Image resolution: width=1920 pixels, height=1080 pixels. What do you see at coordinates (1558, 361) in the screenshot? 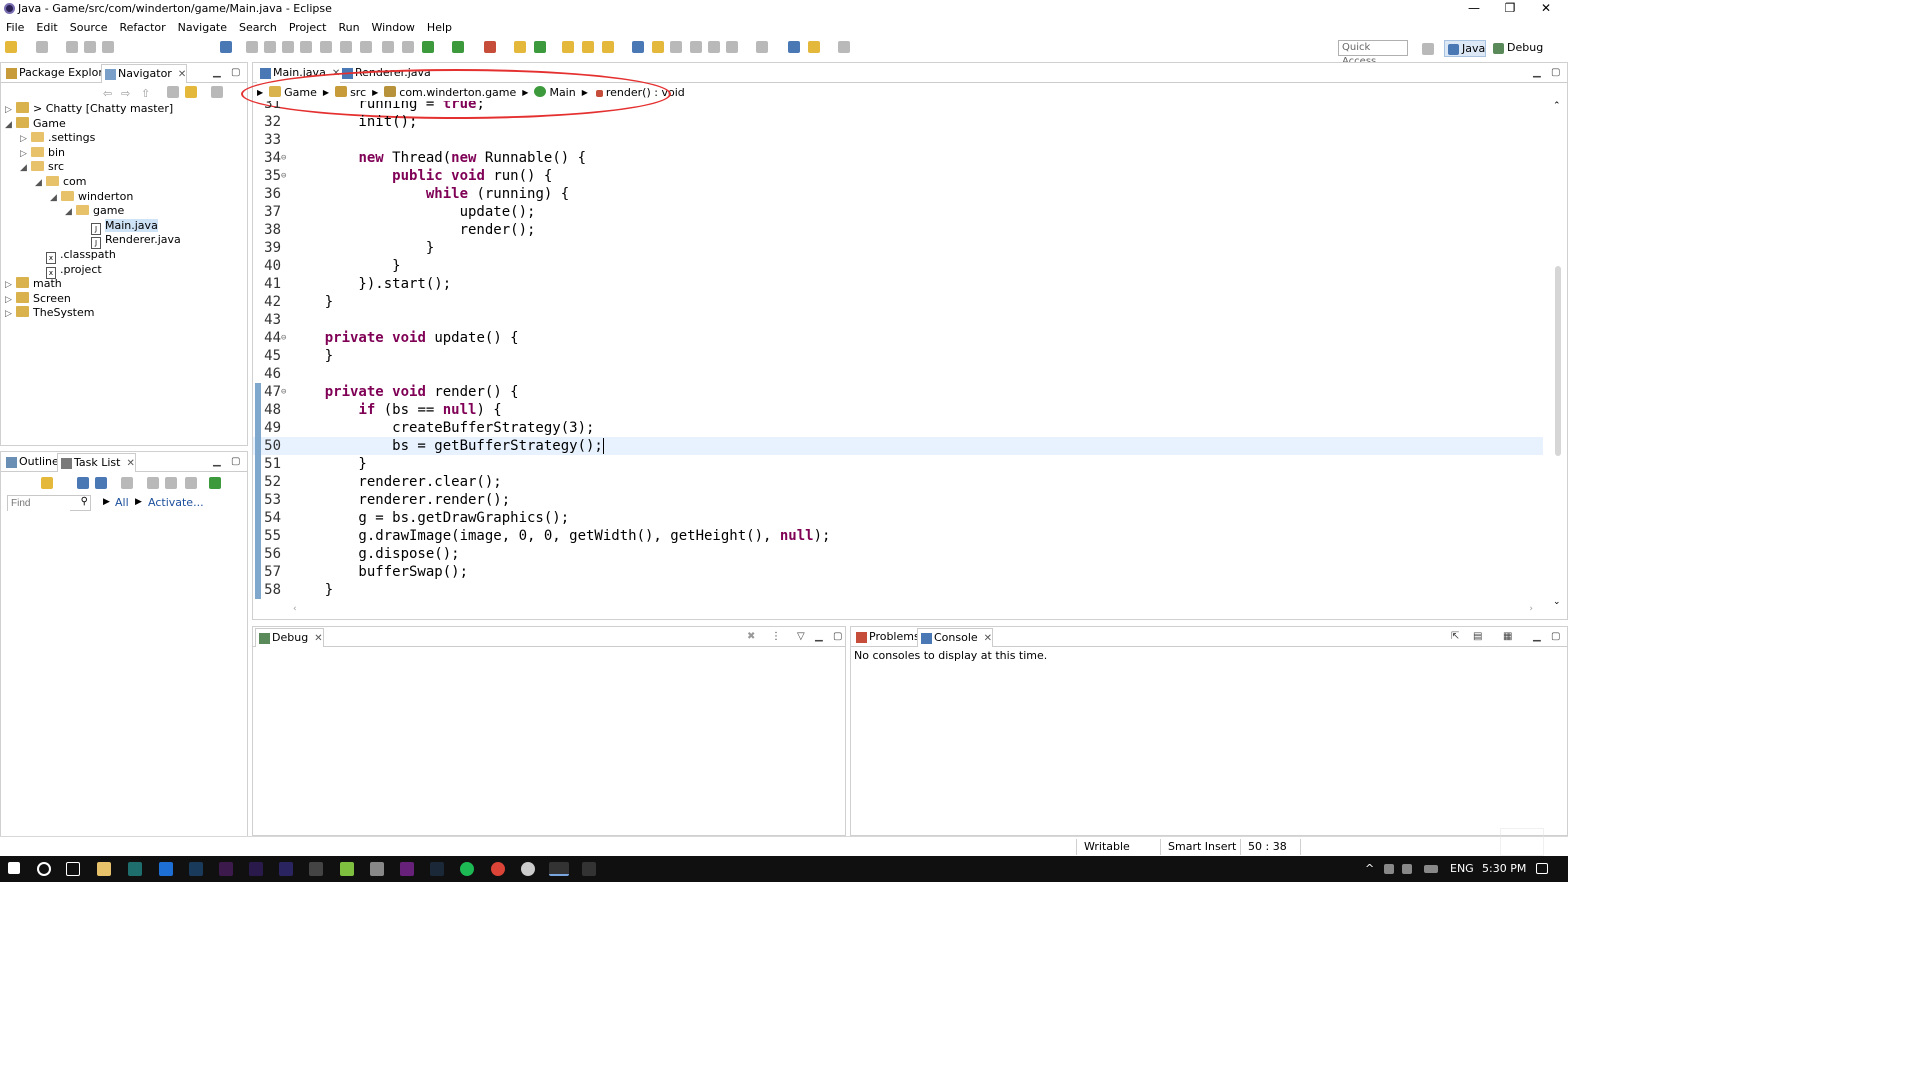
I see `scroll-thumb` at bounding box center [1558, 361].